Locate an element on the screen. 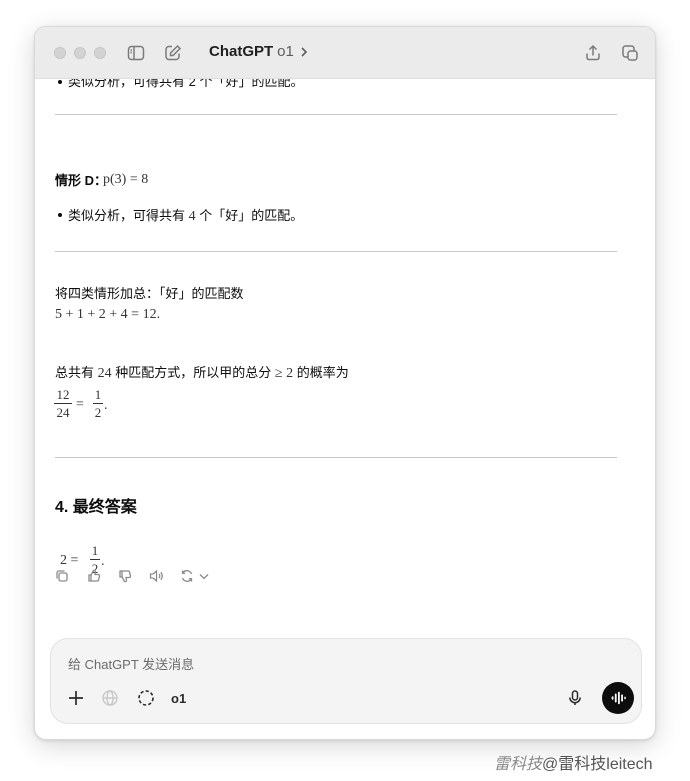 The width and height of the screenshot is (690, 781). thumbs-up-icon is located at coordinates (94, 576).